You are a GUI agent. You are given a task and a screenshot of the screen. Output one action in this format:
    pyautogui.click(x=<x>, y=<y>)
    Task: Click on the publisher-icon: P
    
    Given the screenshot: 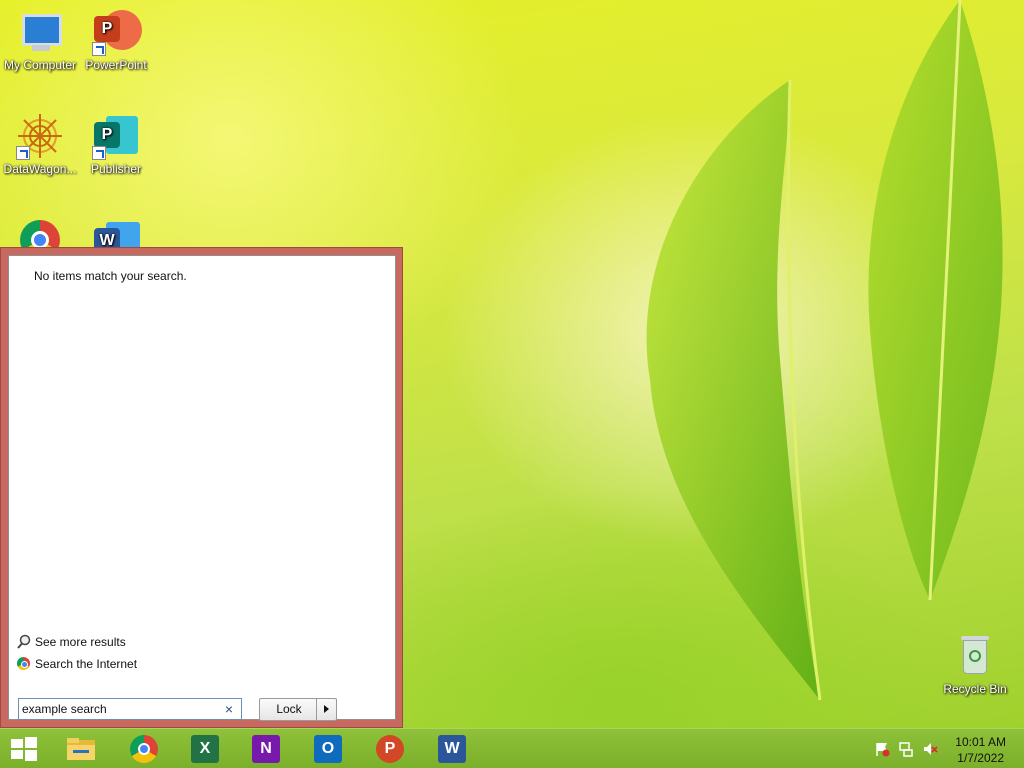 What is the action you would take?
    pyautogui.click(x=116, y=136)
    